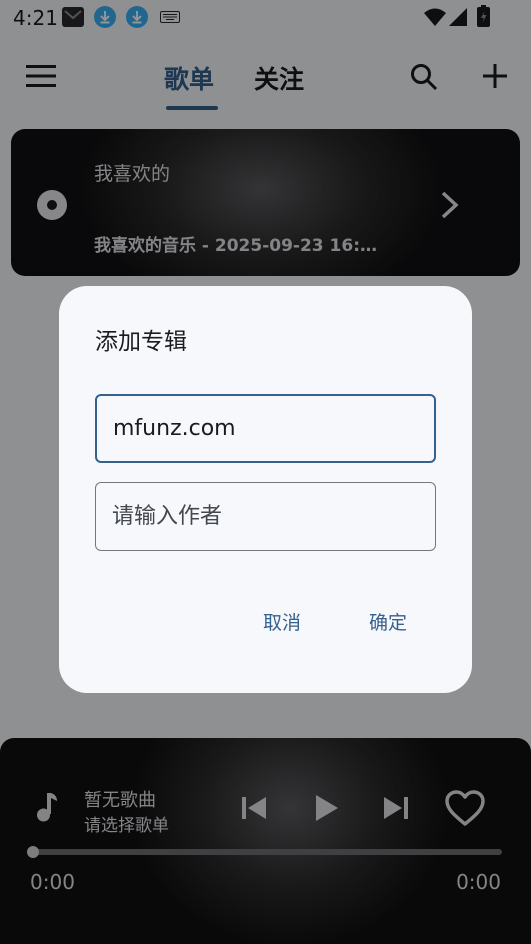  I want to click on dialog-title: 添加专辑, so click(141, 342).